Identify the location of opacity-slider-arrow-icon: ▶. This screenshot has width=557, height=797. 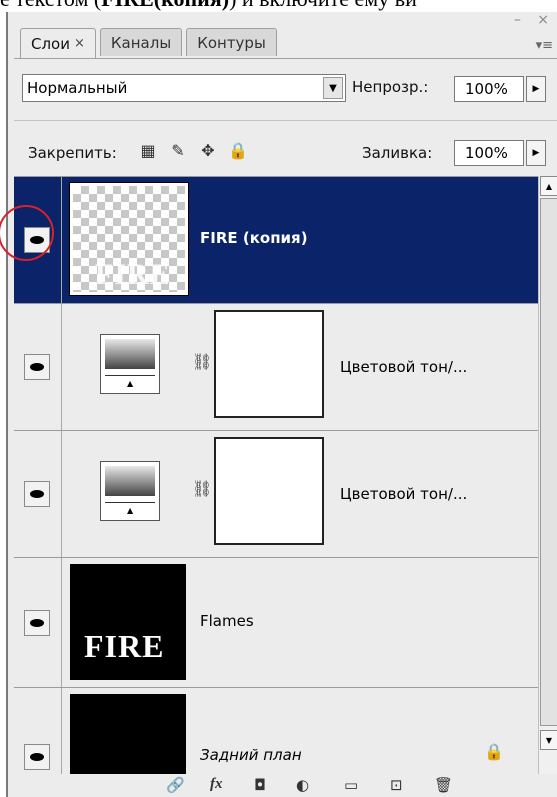
(536, 89).